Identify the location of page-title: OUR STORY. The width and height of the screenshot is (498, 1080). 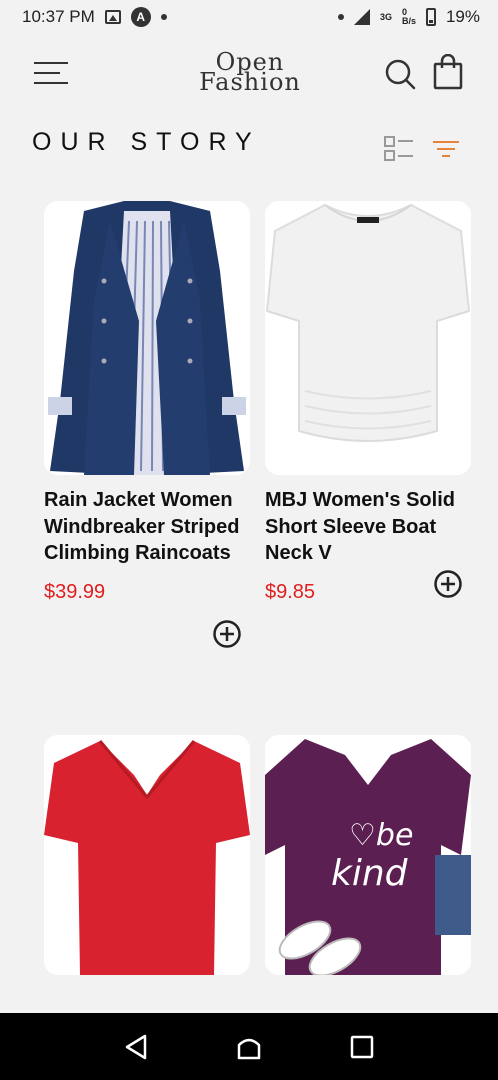
(146, 142).